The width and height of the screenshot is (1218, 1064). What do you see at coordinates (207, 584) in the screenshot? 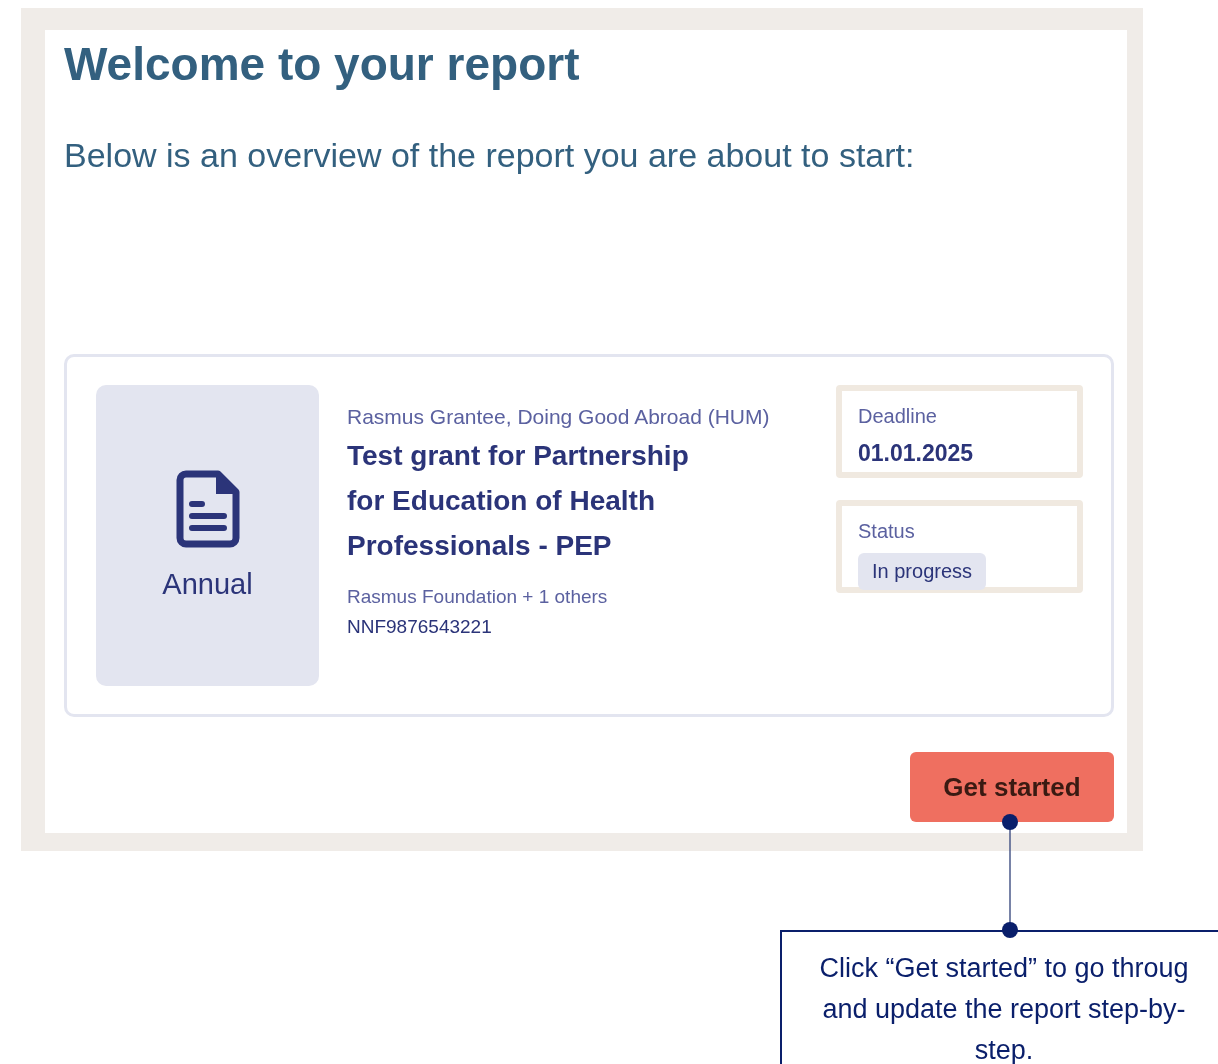
I see `report-type-label: Annual` at bounding box center [207, 584].